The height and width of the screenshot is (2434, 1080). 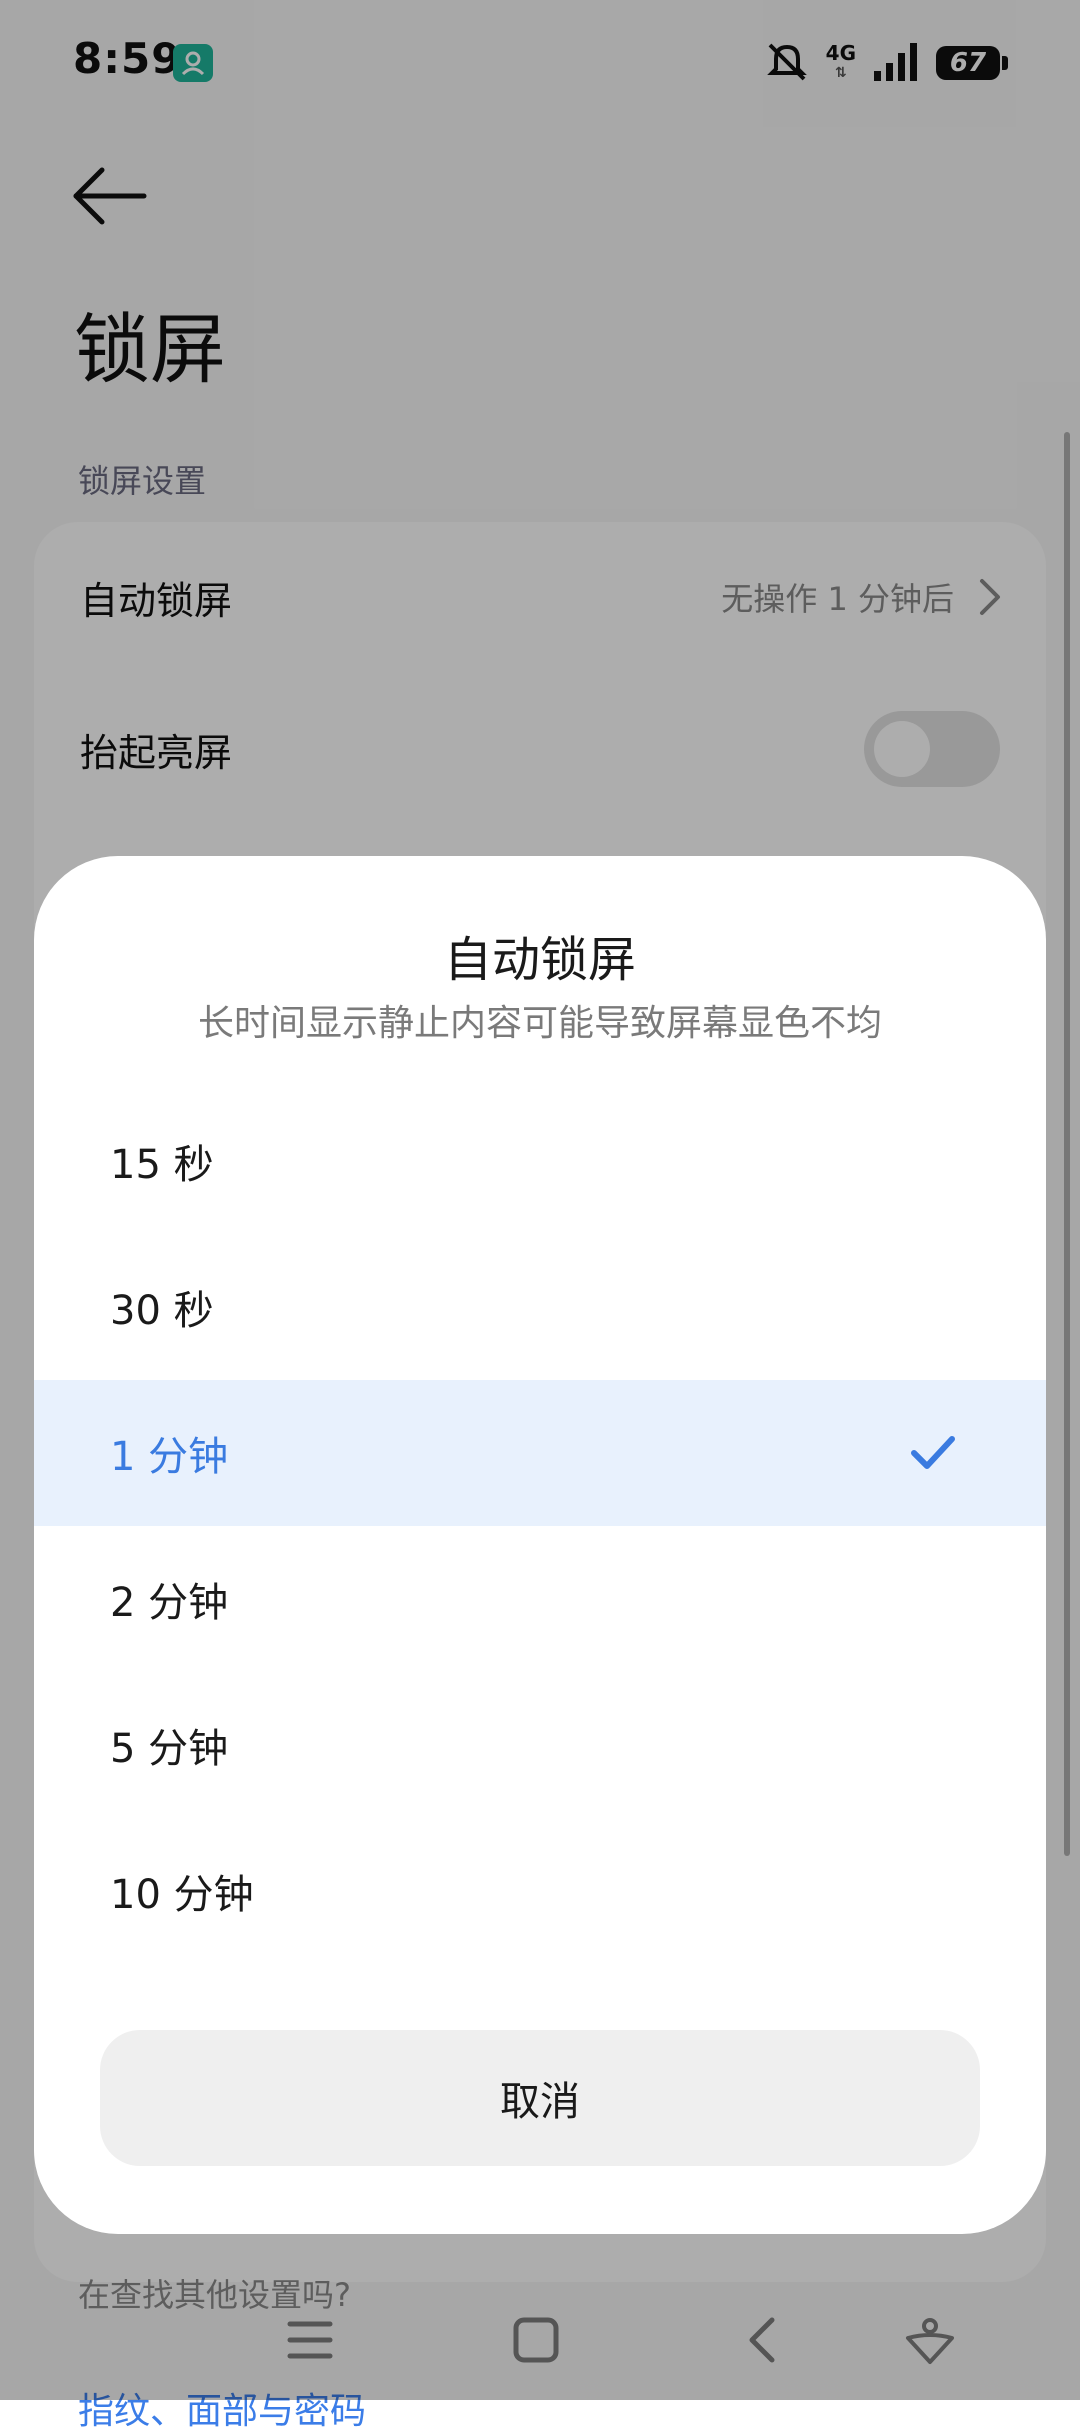 What do you see at coordinates (540, 1307) in the screenshot?
I see `option-30-seconds: 30 秒` at bounding box center [540, 1307].